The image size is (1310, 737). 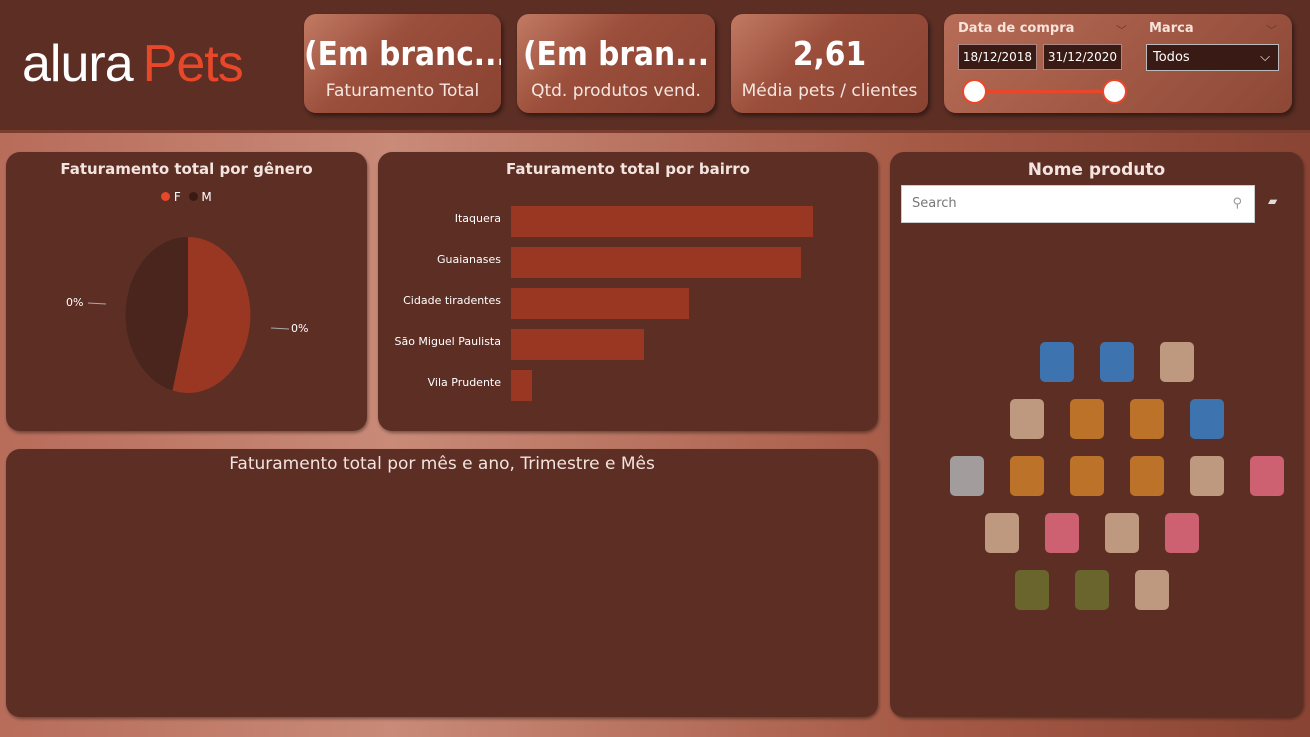 I want to click on search-icon: ⚲, so click(x=1237, y=203).